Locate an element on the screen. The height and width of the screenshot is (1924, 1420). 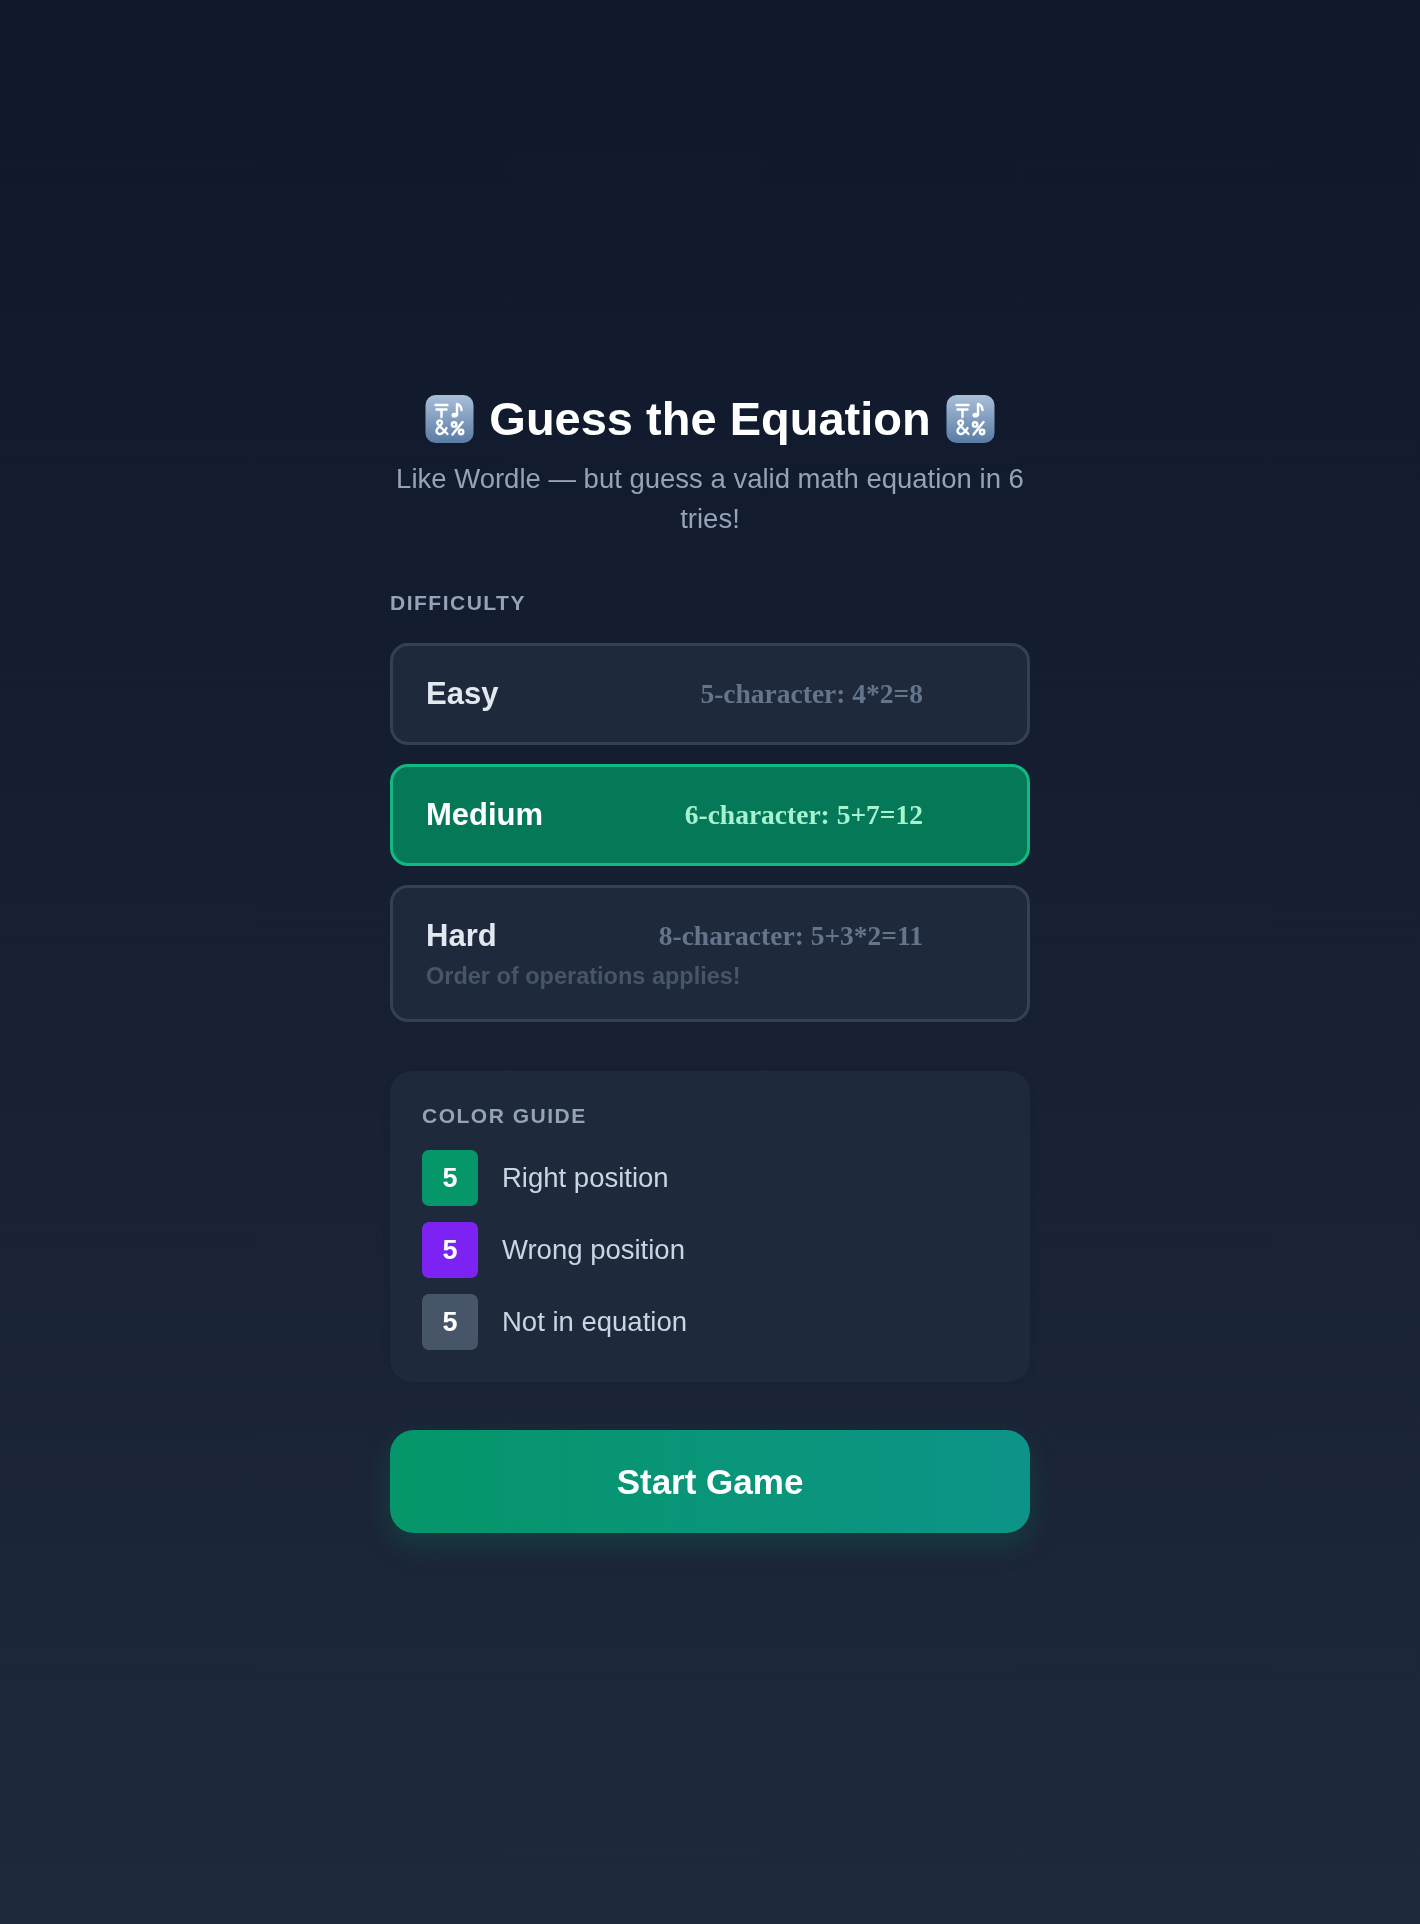
difficulty-description: 6-character: 5+7=12 is located at coordinates (803, 815).